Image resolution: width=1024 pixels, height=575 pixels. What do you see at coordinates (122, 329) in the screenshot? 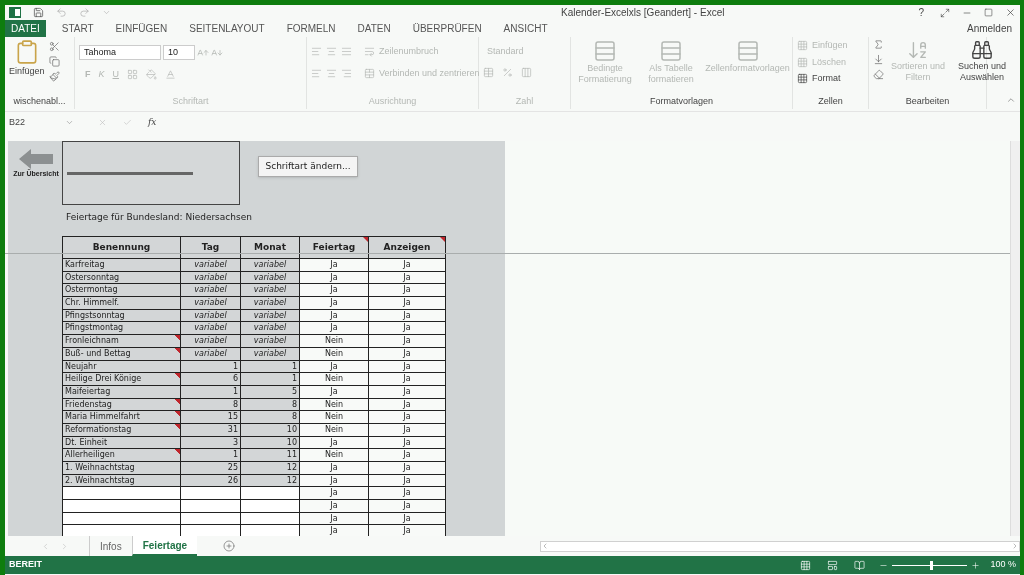
I see `table-cell: Pfingstmontag` at bounding box center [122, 329].